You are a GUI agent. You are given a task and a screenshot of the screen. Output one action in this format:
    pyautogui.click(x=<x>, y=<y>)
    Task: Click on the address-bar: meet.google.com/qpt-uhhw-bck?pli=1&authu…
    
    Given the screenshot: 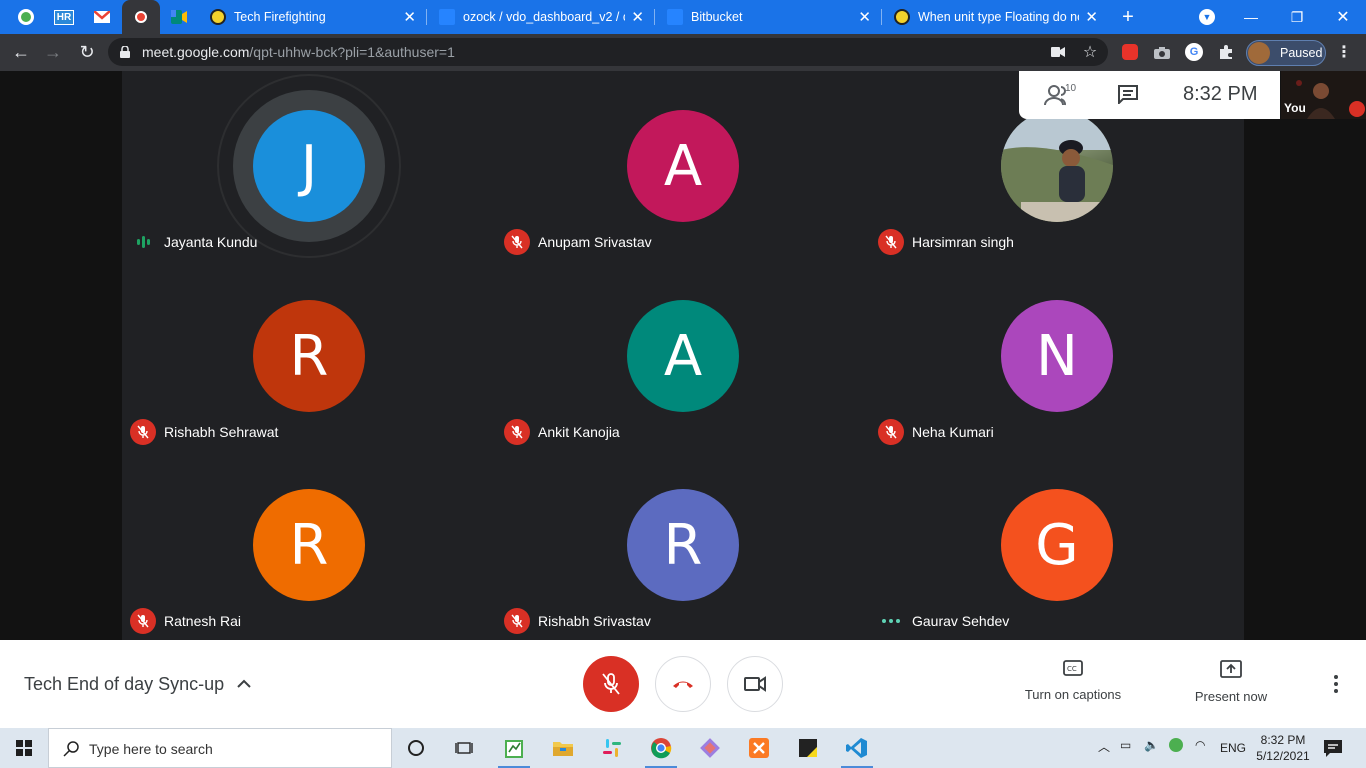 What is the action you would take?
    pyautogui.click(x=608, y=52)
    